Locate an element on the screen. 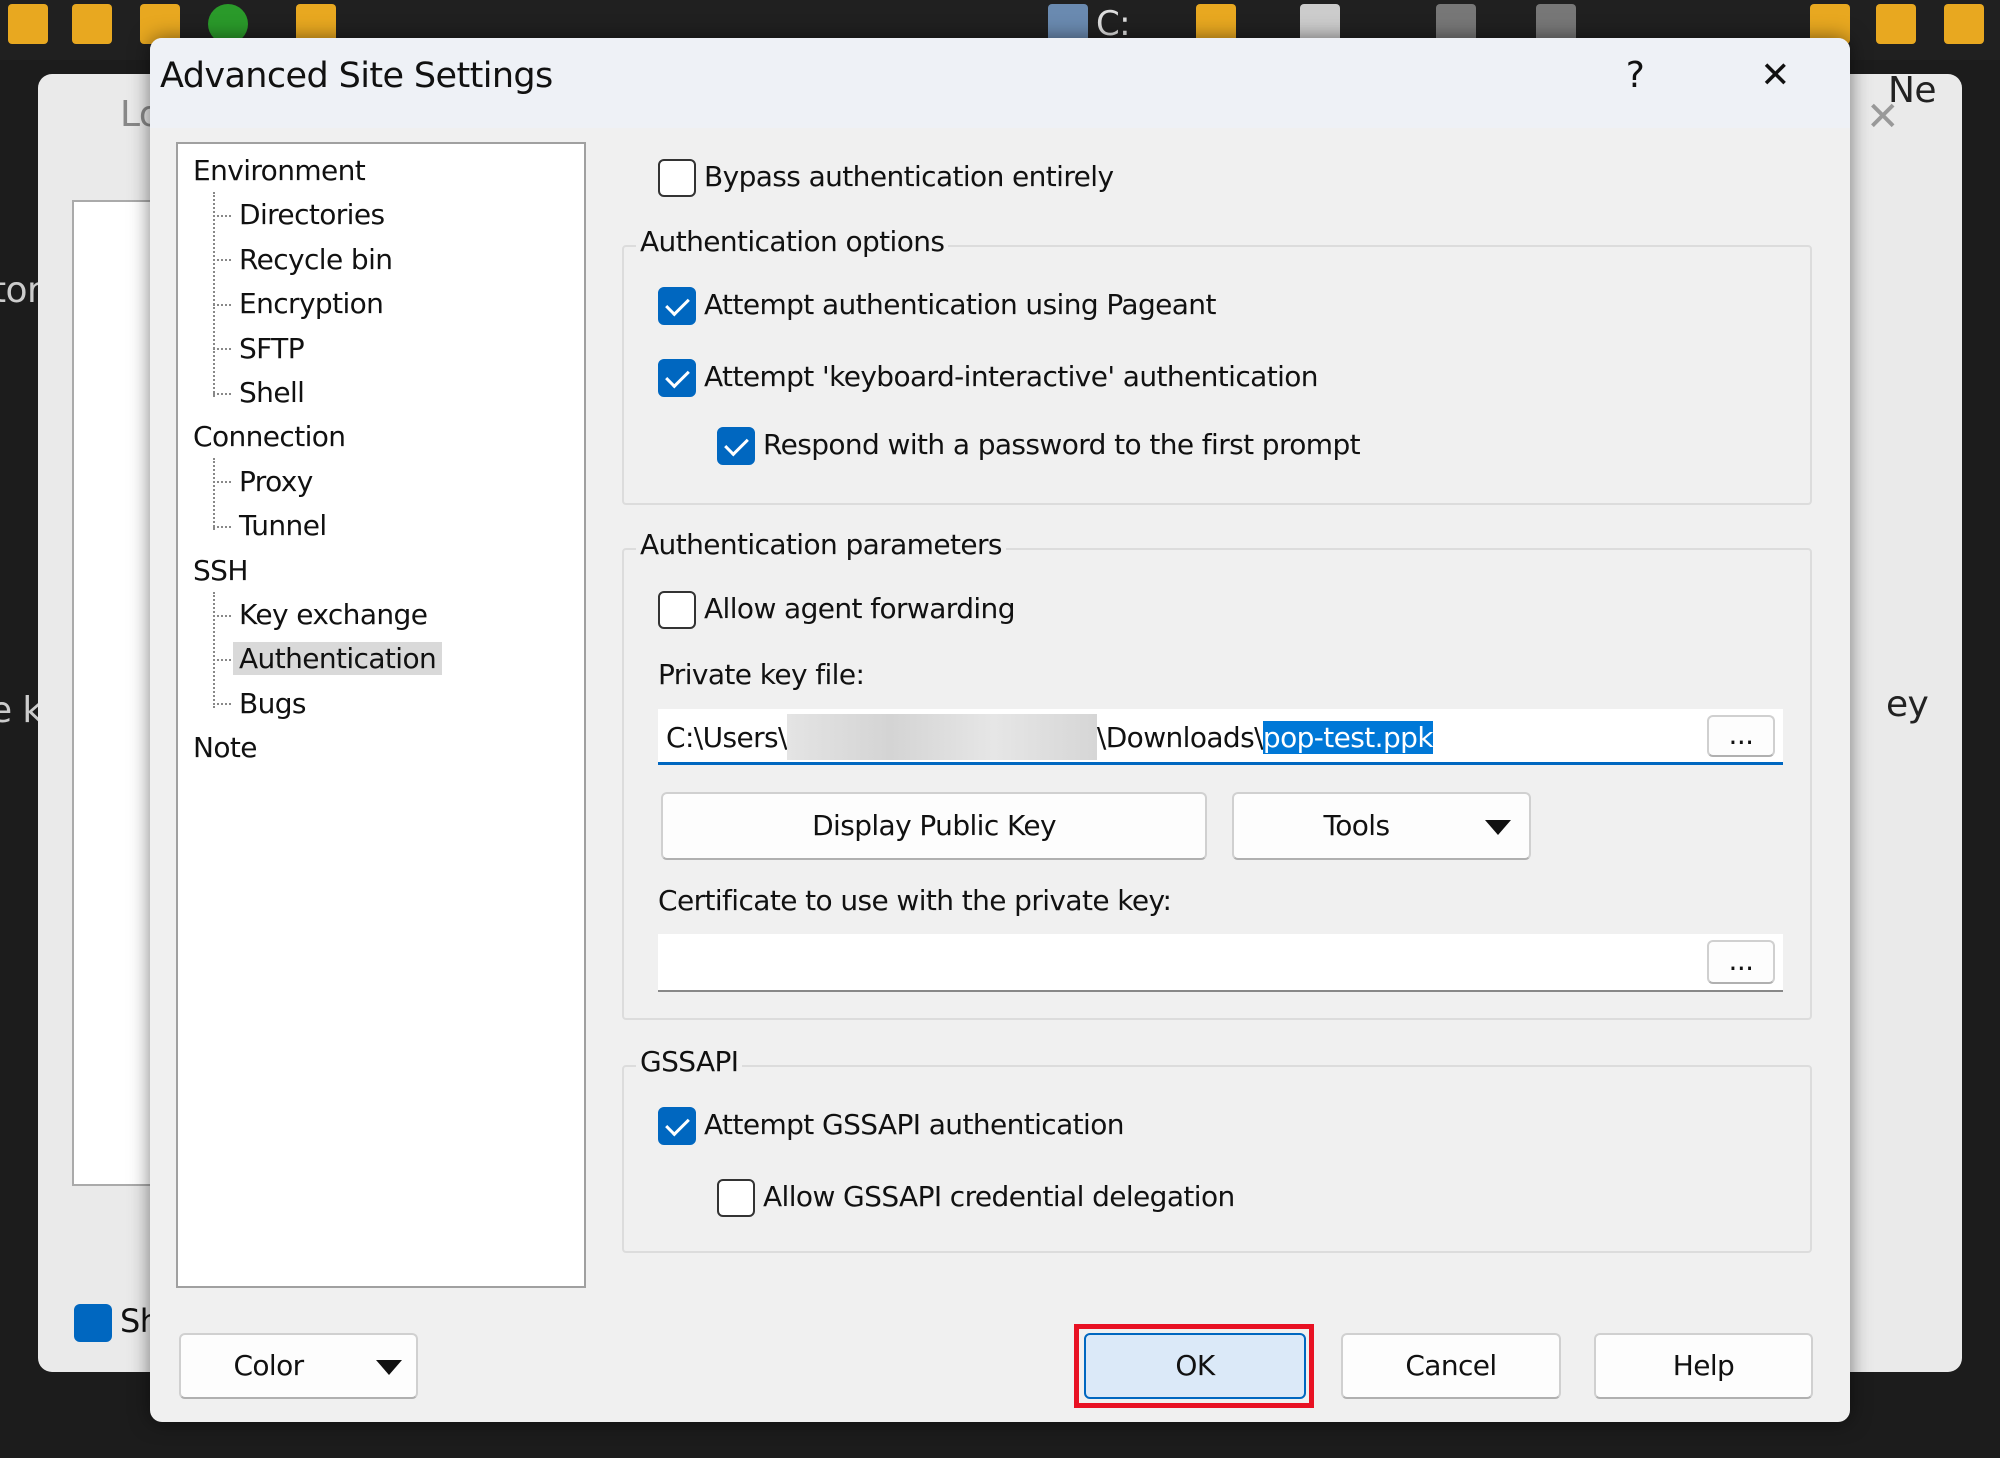 The width and height of the screenshot is (2000, 1458). tree-item-environment: Environment is located at coordinates (279, 170).